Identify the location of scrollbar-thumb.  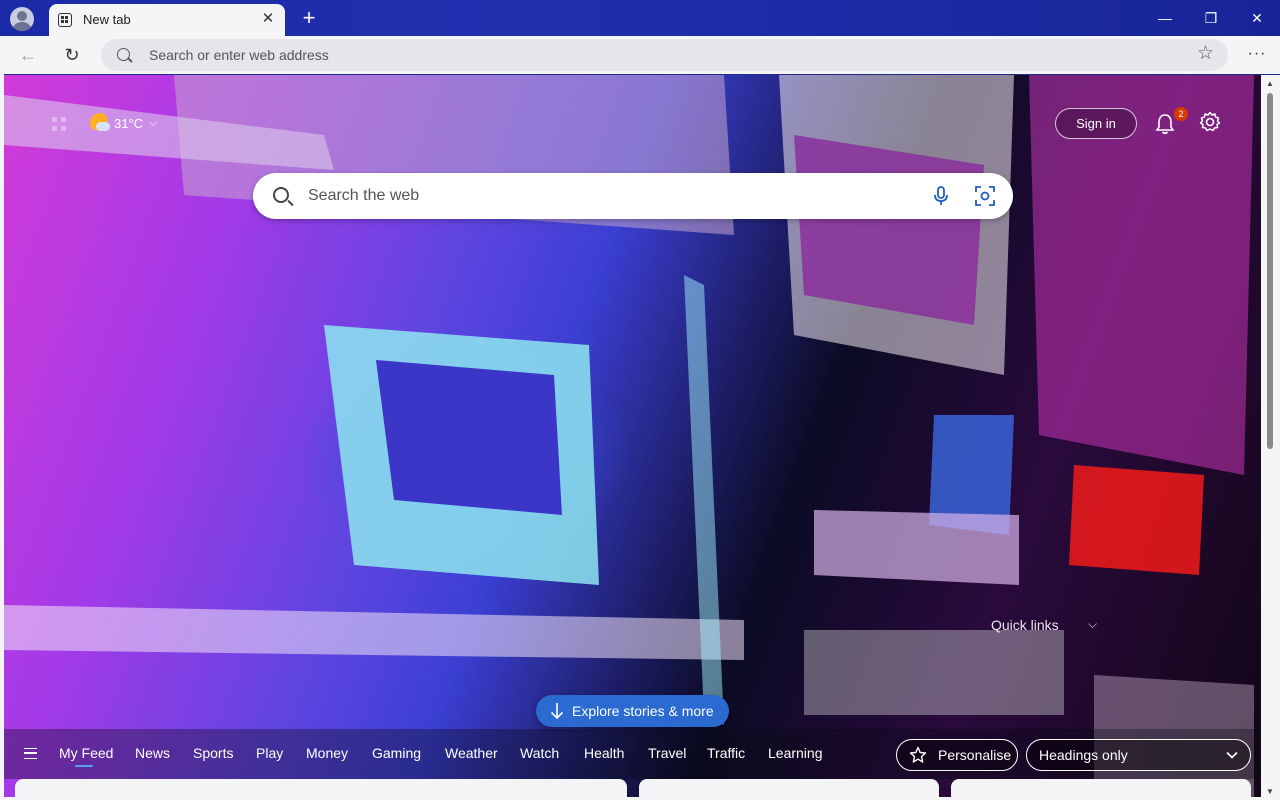
(1270, 271).